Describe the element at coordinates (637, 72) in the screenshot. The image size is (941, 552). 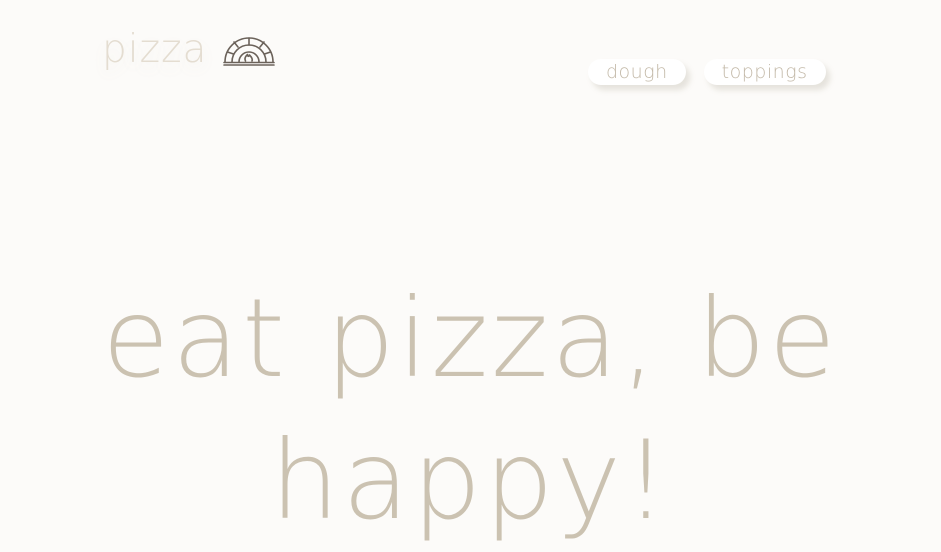
I see `nav-dough-button: dough` at that location.